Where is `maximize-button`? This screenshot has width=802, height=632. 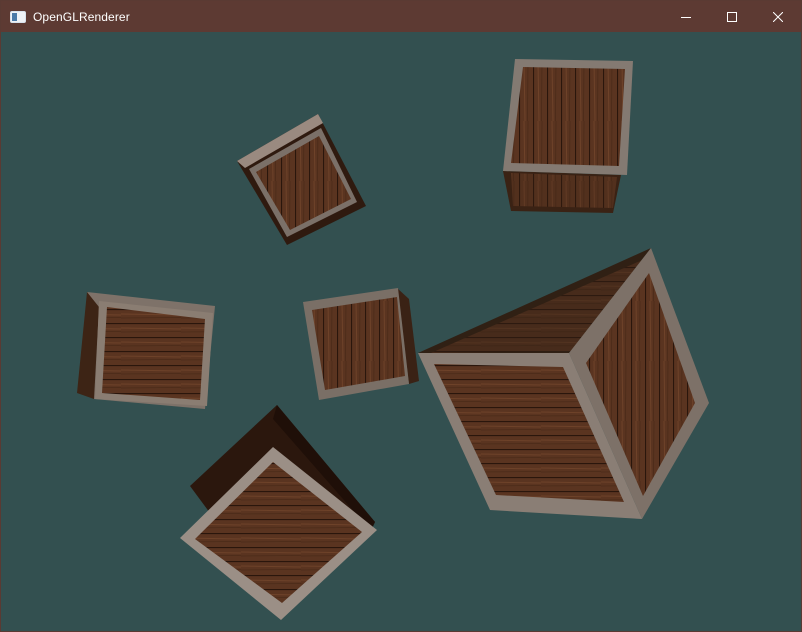 maximize-button is located at coordinates (732, 16).